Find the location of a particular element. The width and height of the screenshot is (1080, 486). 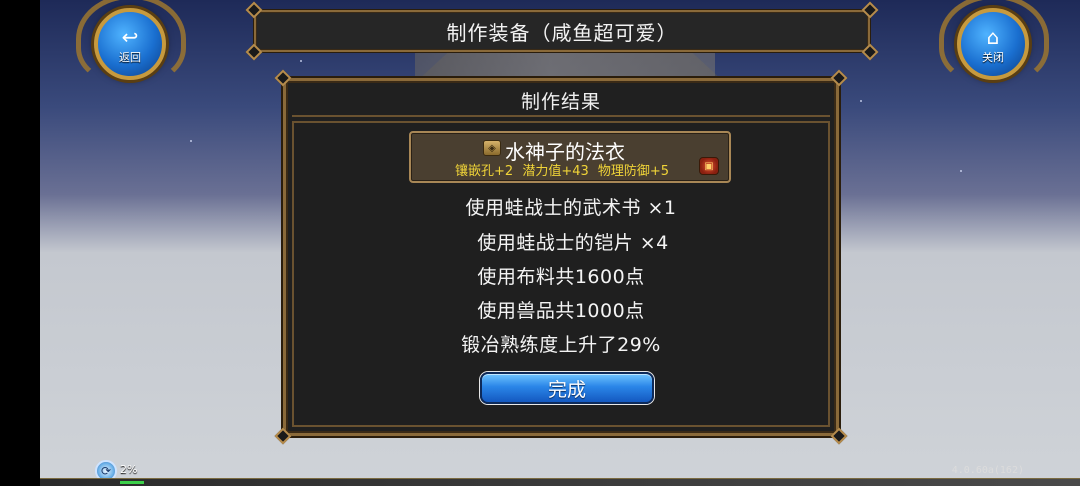

title-bar: 制作装备（咸鱼超可爱） is located at coordinates (562, 31).